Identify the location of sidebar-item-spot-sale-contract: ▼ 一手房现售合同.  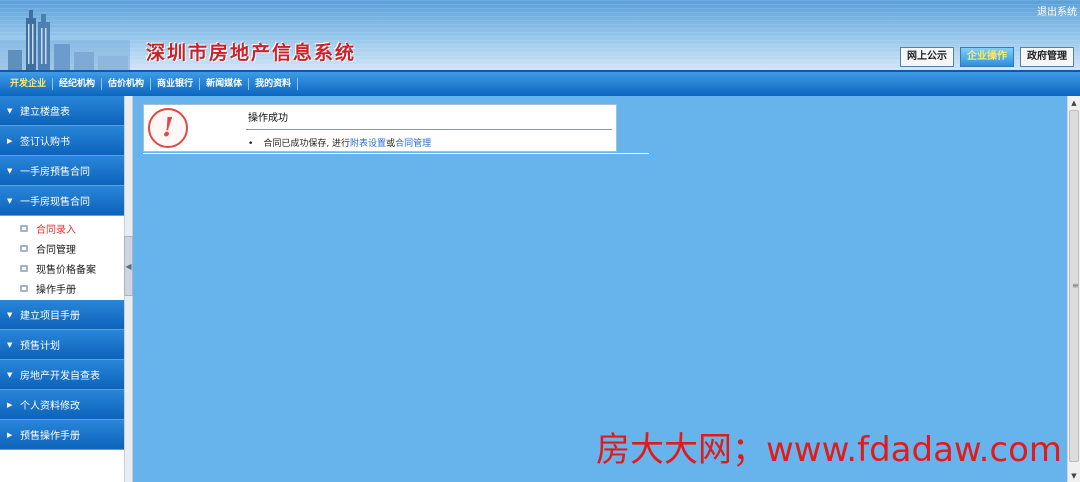
(62, 201).